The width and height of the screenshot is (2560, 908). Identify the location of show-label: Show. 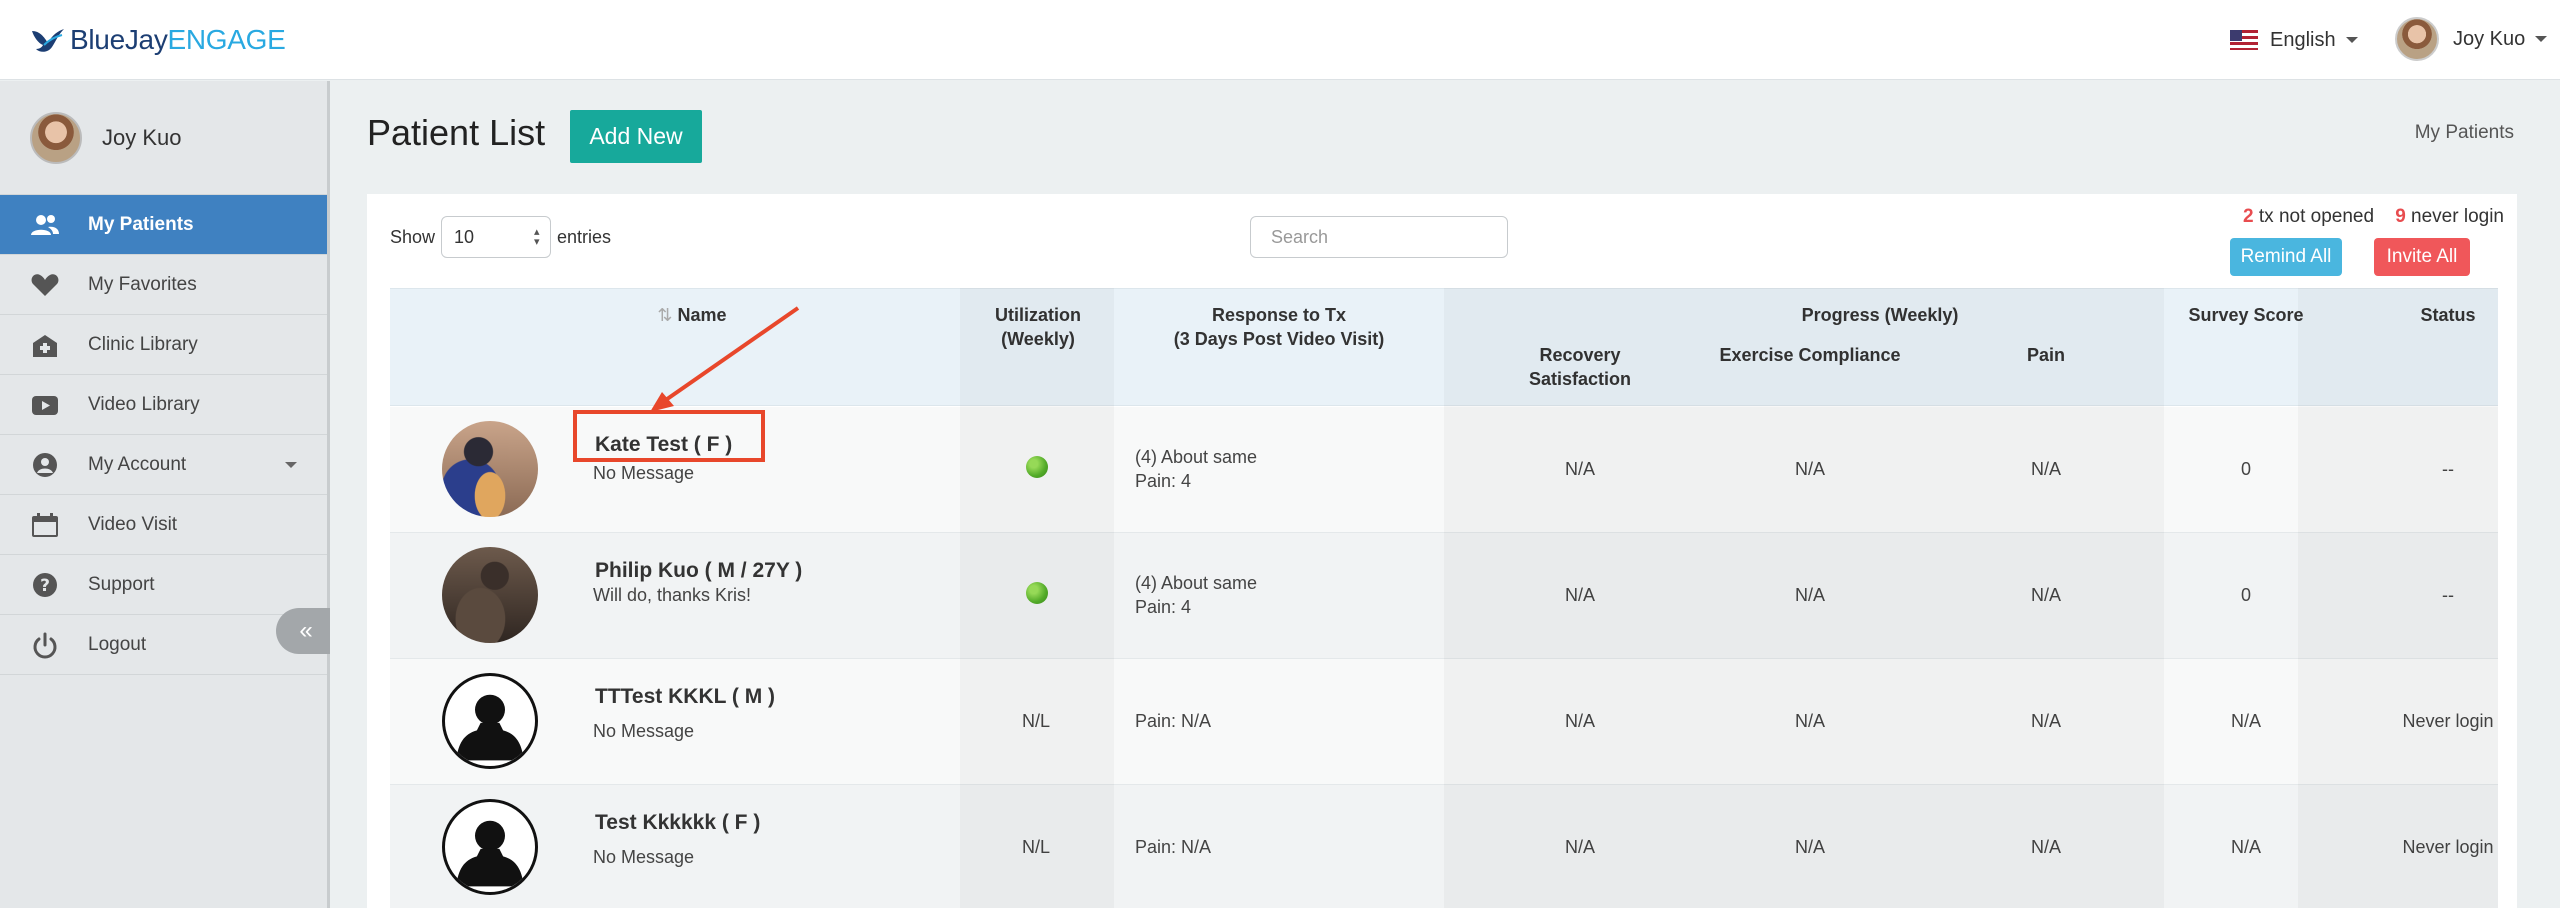
(413, 236).